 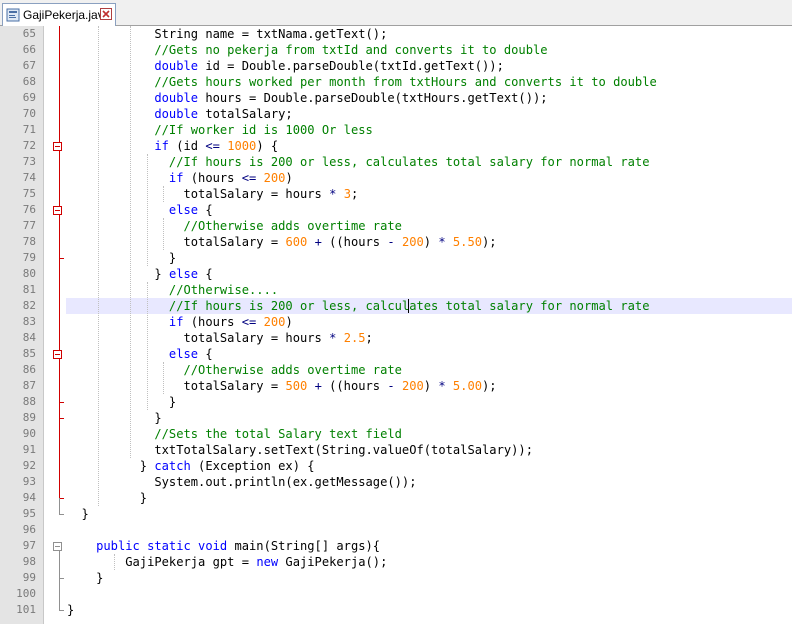 I want to click on code-line: 80 } else {, so click(x=396, y=274).